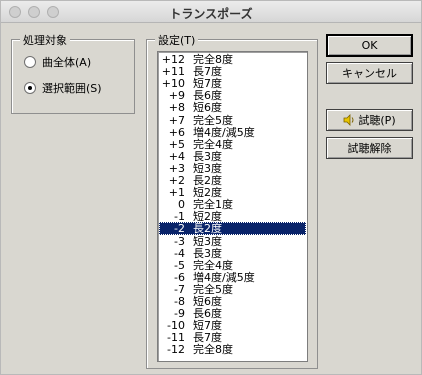  What do you see at coordinates (213, 350) in the screenshot?
I see `interval-name: 完全8度` at bounding box center [213, 350].